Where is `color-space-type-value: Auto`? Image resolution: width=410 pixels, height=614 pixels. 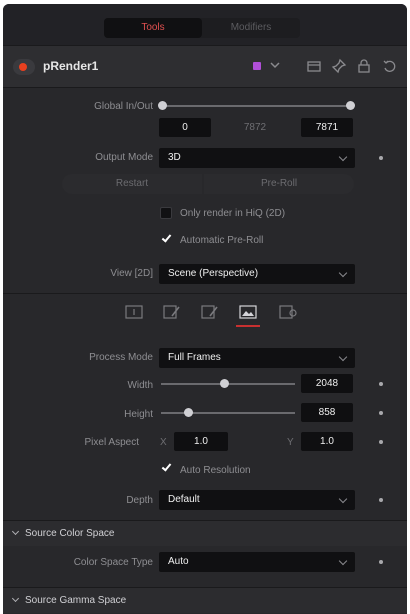 color-space-type-value: Auto is located at coordinates (178, 561).